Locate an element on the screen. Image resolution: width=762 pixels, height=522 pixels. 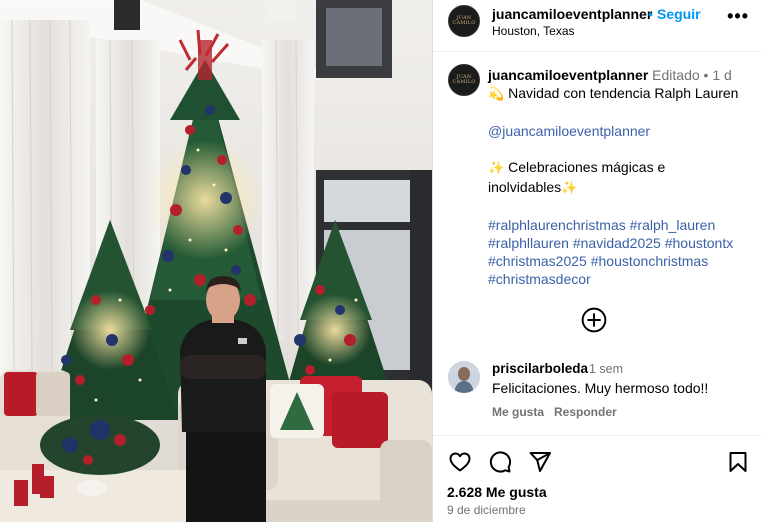
hashtag-link: #christmasdecor is located at coordinates (539, 279).